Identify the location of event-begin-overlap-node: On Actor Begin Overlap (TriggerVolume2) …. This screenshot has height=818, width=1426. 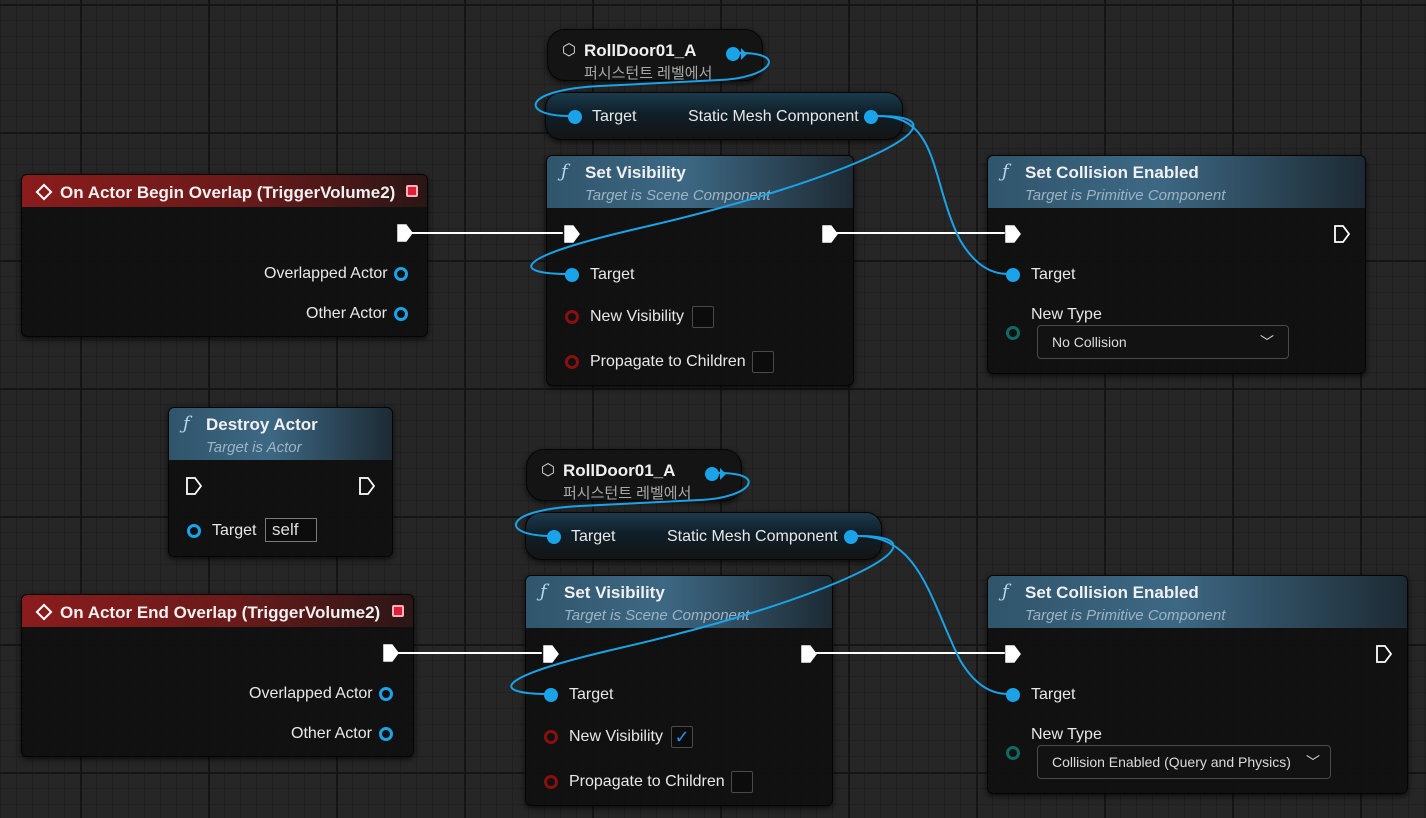
(224, 255).